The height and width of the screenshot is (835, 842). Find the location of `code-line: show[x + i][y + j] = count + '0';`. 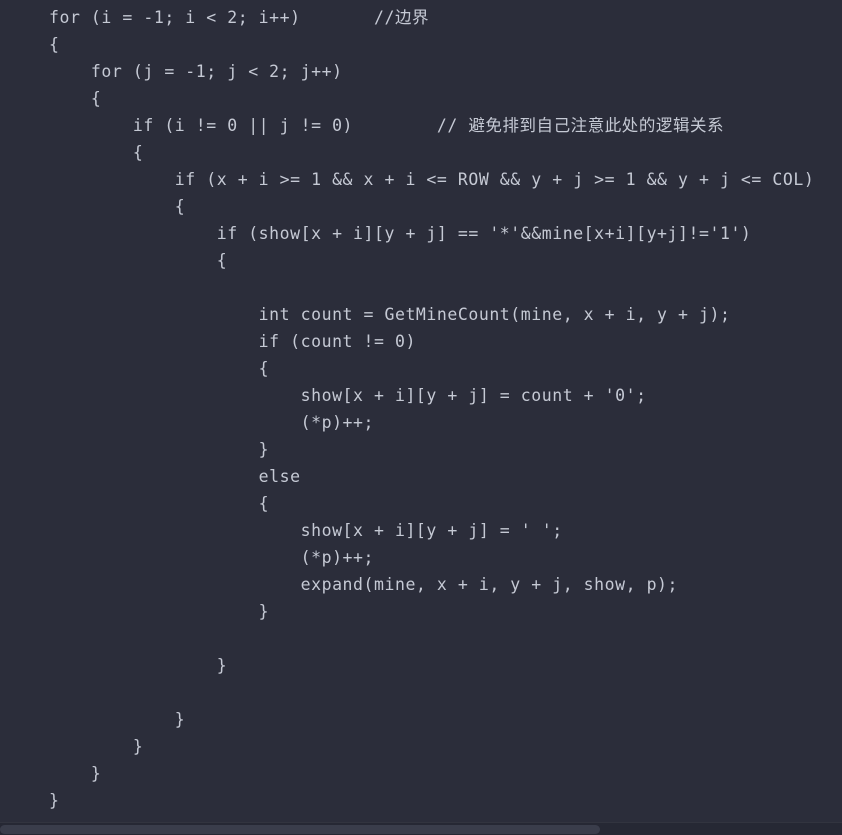

code-line: show[x + i][y + j] = count + '0'; is located at coordinates (348, 395).